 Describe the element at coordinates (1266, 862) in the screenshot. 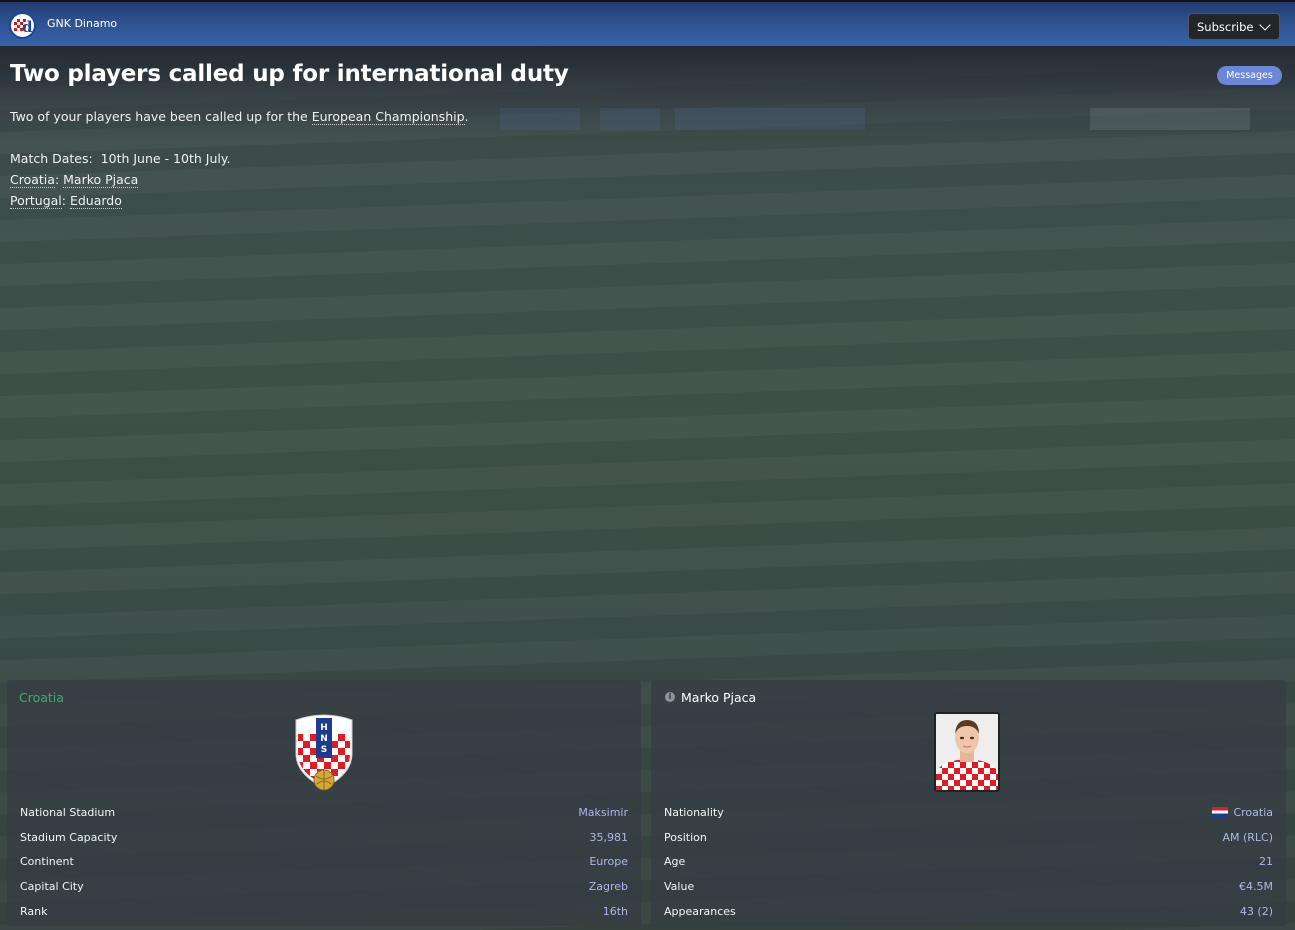

I see `info-value: 21` at that location.